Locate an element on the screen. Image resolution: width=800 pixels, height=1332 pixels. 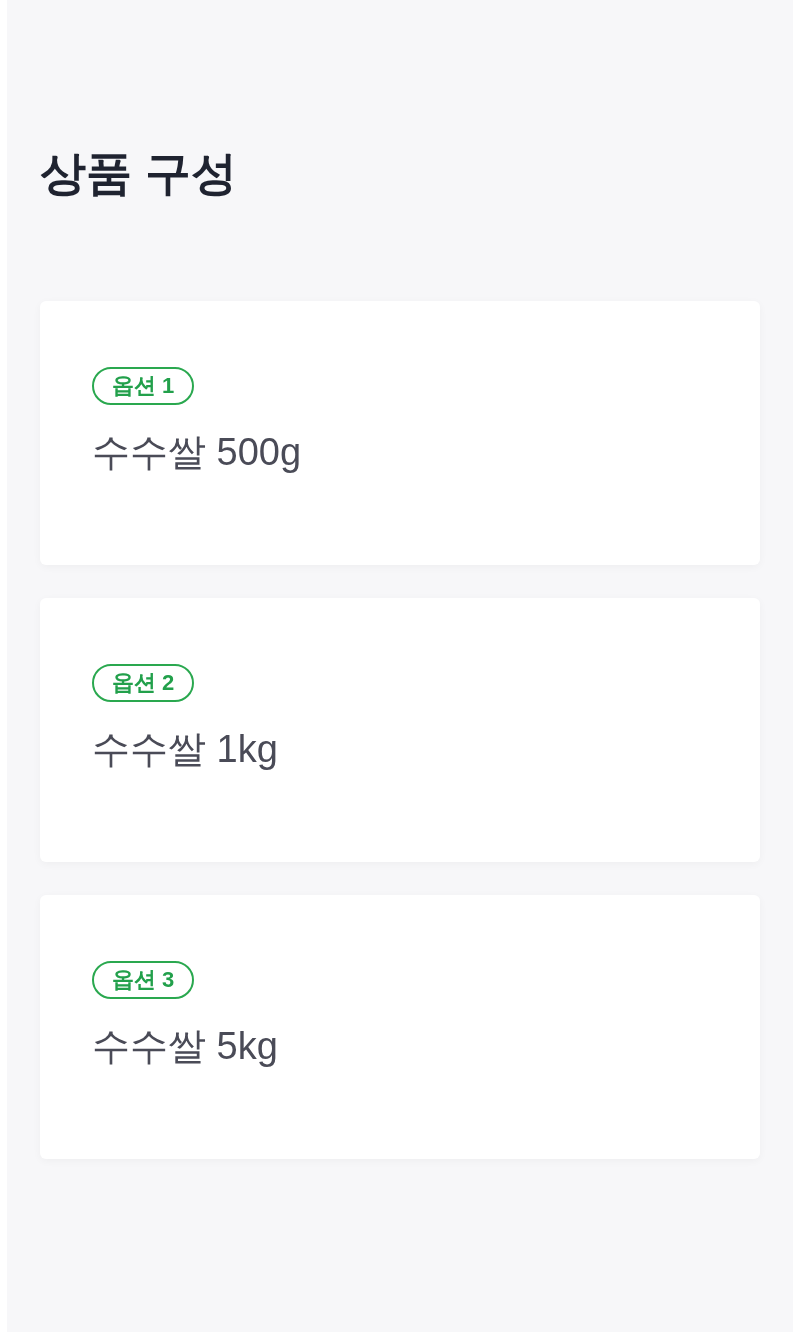
option-label: 옵션 1 is located at coordinates (143, 386).